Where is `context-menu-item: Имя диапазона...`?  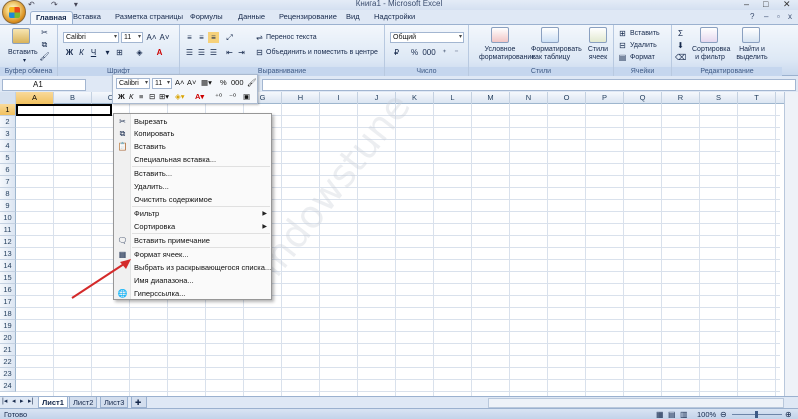 context-menu-item: Имя диапазона... is located at coordinates (201, 281).